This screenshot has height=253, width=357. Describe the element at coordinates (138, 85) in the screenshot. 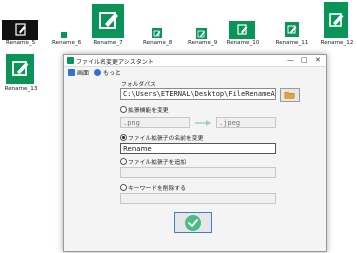

I see `folder-path-label: フォルダパス` at that location.